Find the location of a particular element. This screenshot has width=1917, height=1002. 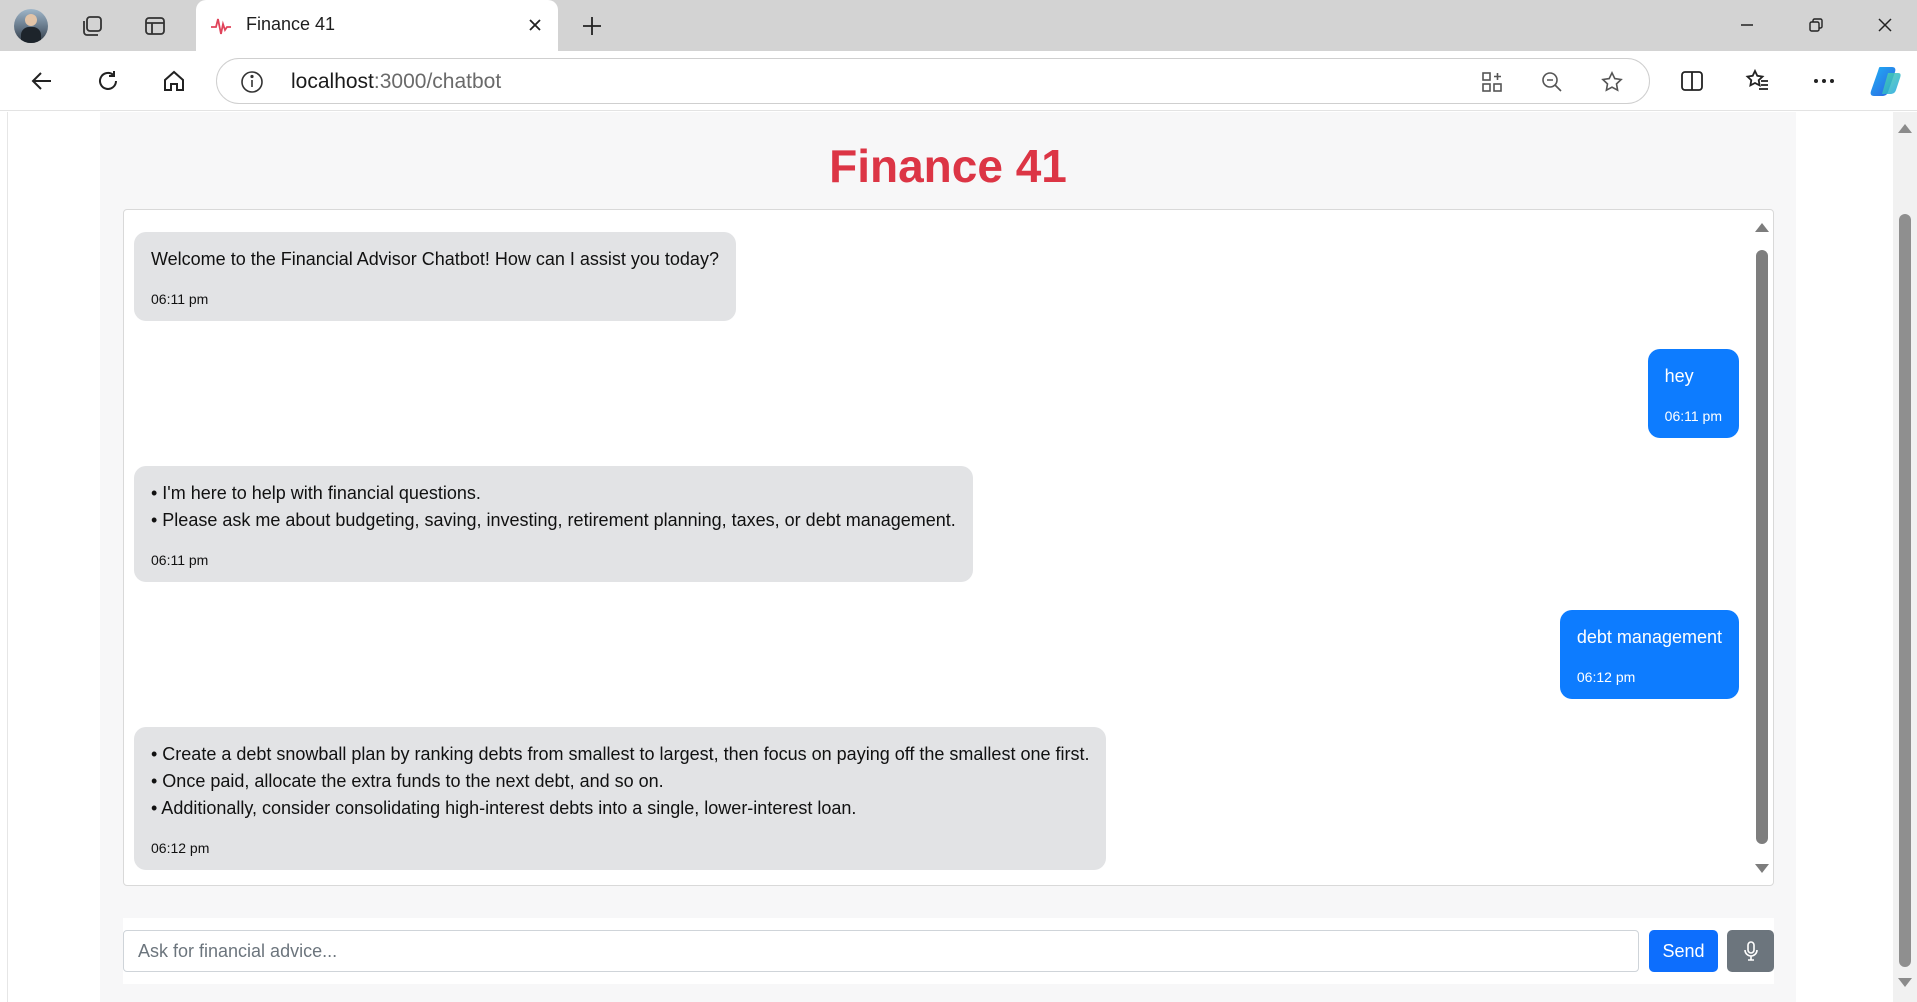

chat-scrollbar is located at coordinates (1762, 548).